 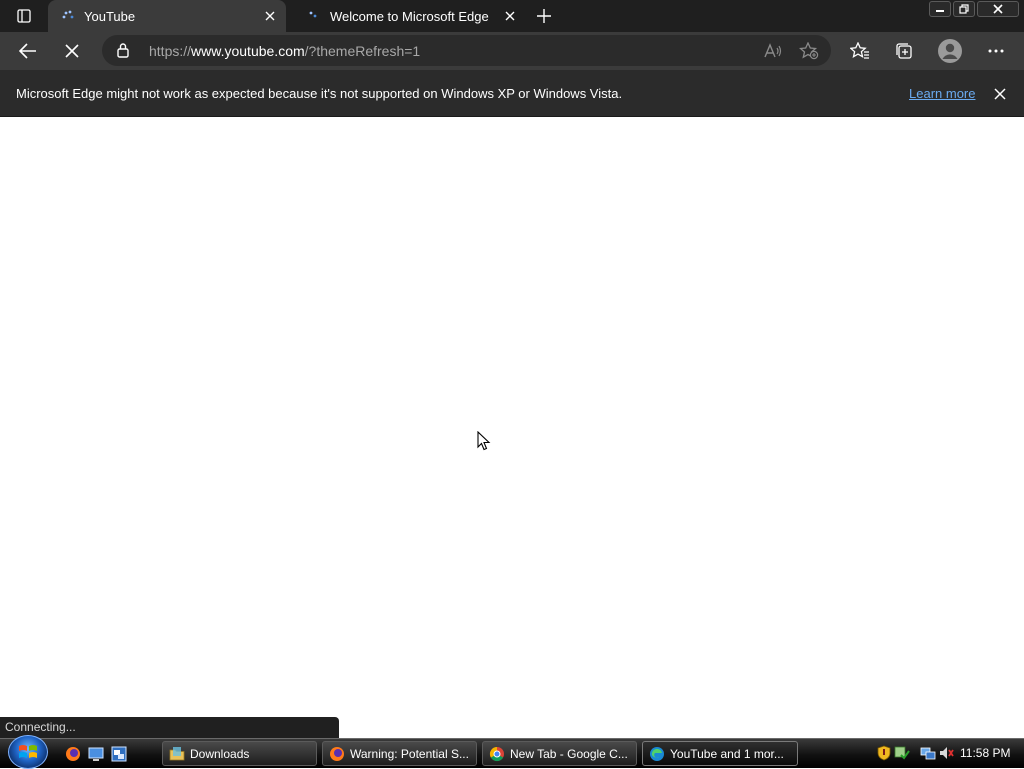 What do you see at coordinates (248, 51) in the screenshot?
I see `url-host: www.youtube.com` at bounding box center [248, 51].